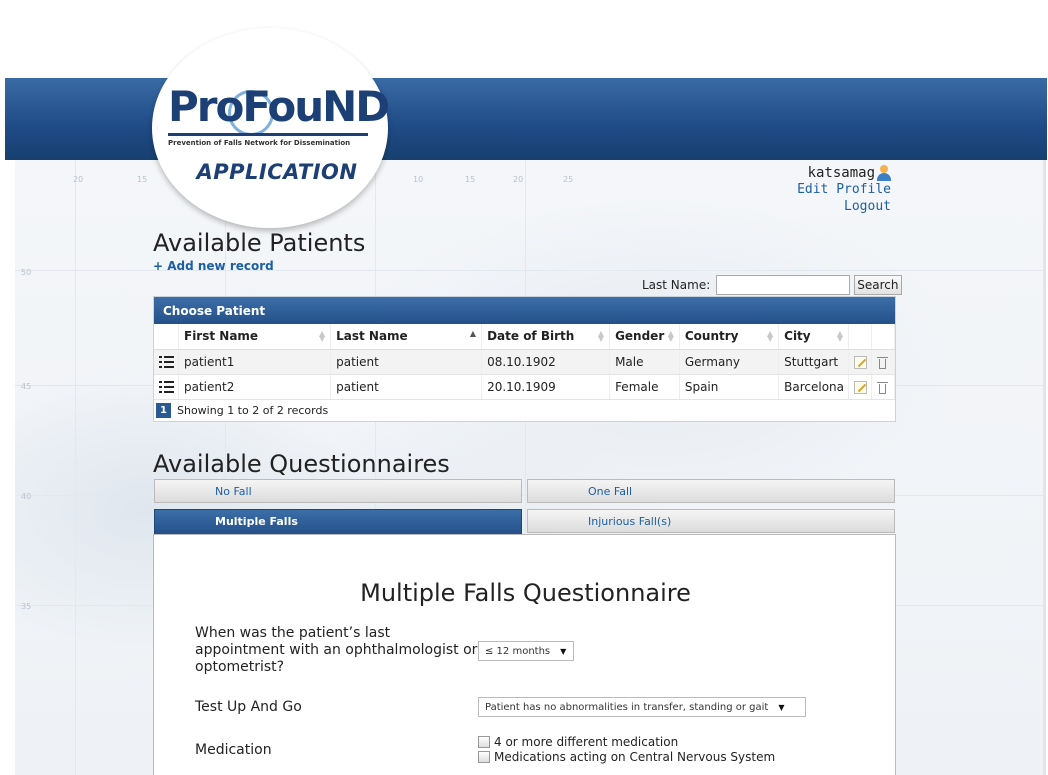 The width and height of the screenshot is (1048, 775). What do you see at coordinates (524, 410) in the screenshot?
I see `table-footer: 1 Showing 1 to 2 of 2 records` at bounding box center [524, 410].